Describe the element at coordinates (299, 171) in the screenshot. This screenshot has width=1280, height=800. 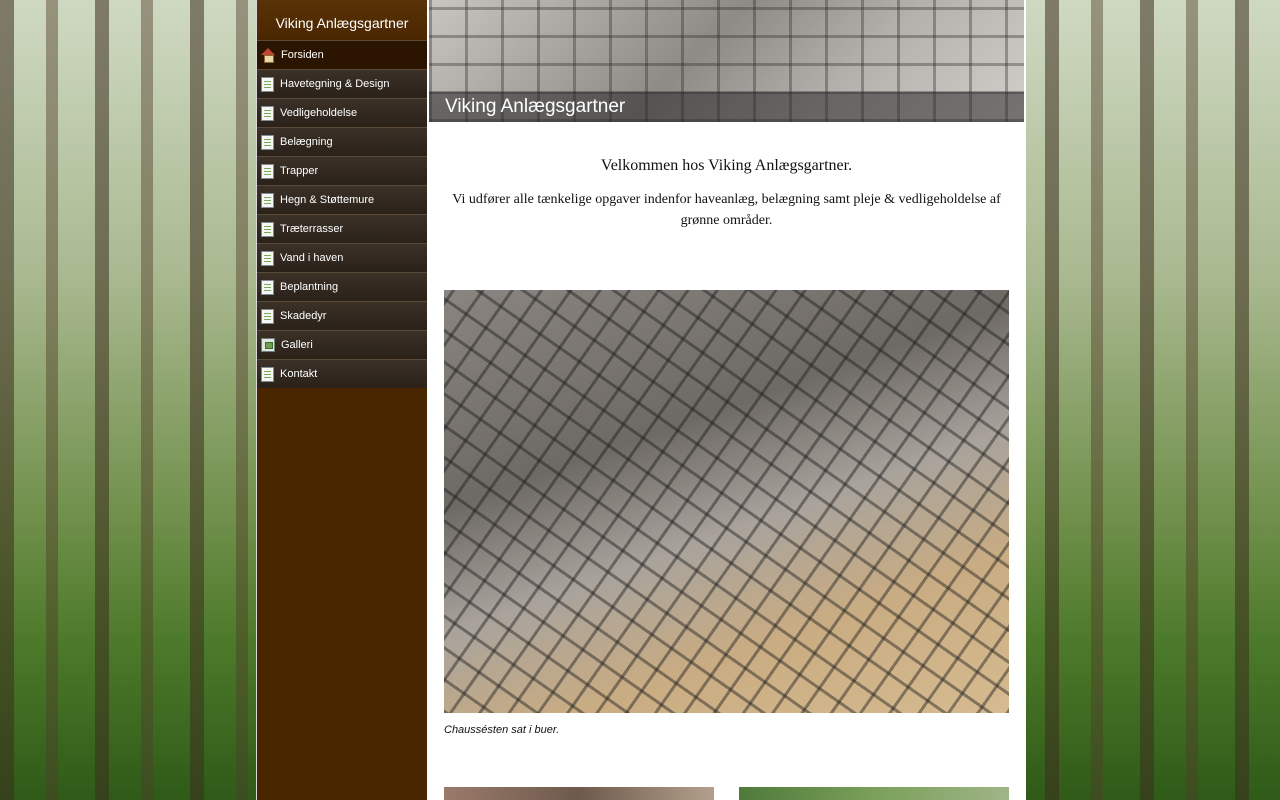
I see `nav-item-label: Trapper` at that location.